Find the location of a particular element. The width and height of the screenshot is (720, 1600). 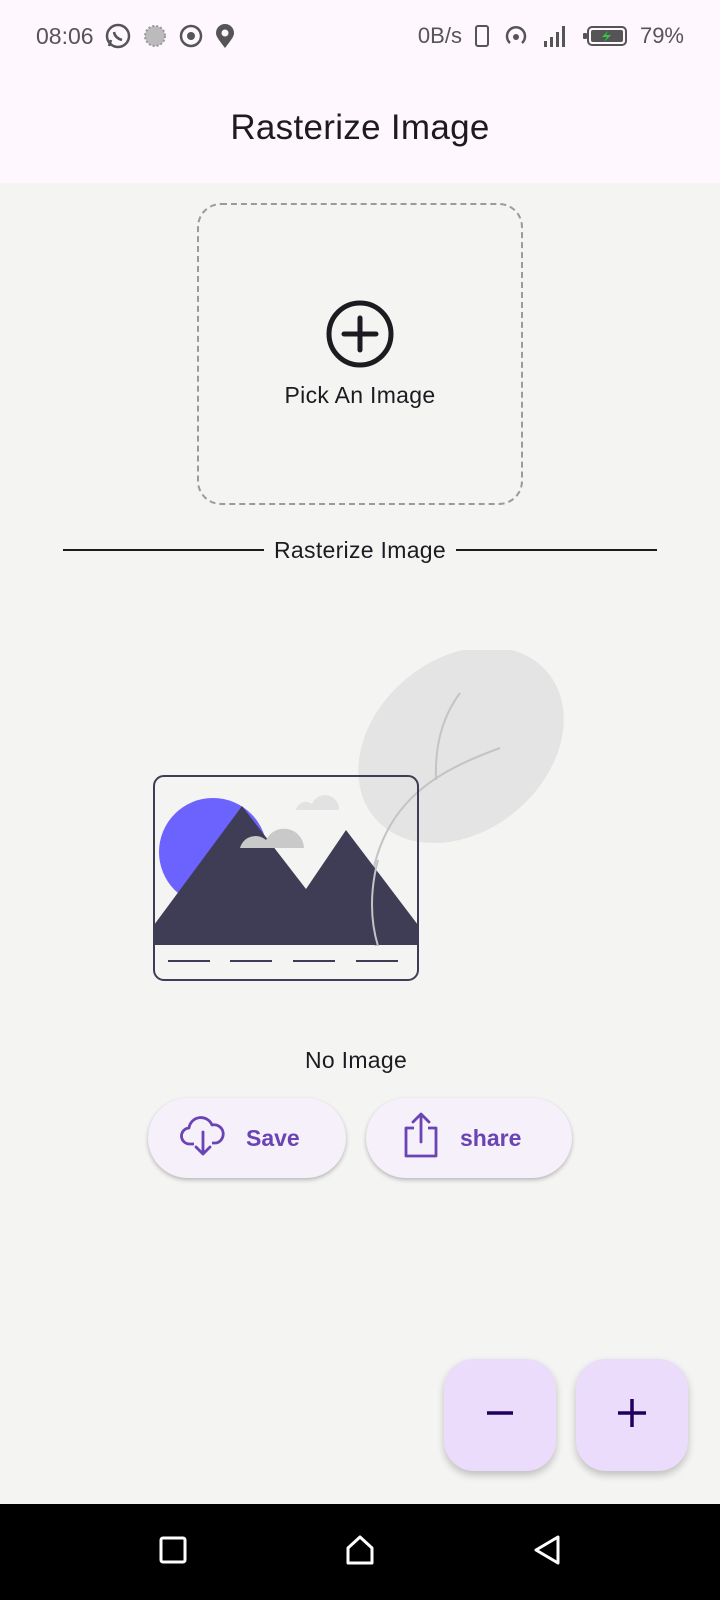

battery-percent: 79% is located at coordinates (661, 35).